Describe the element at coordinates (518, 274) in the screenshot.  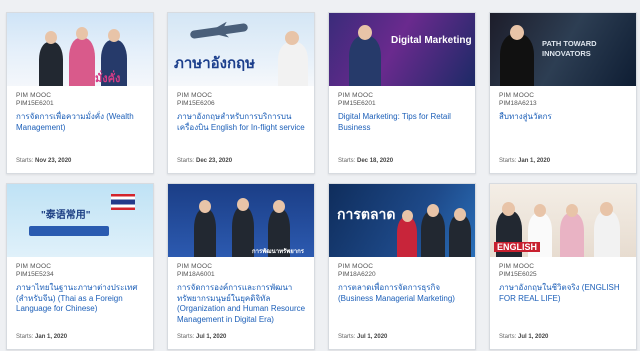
I see `course-code: PIM15E6025` at that location.